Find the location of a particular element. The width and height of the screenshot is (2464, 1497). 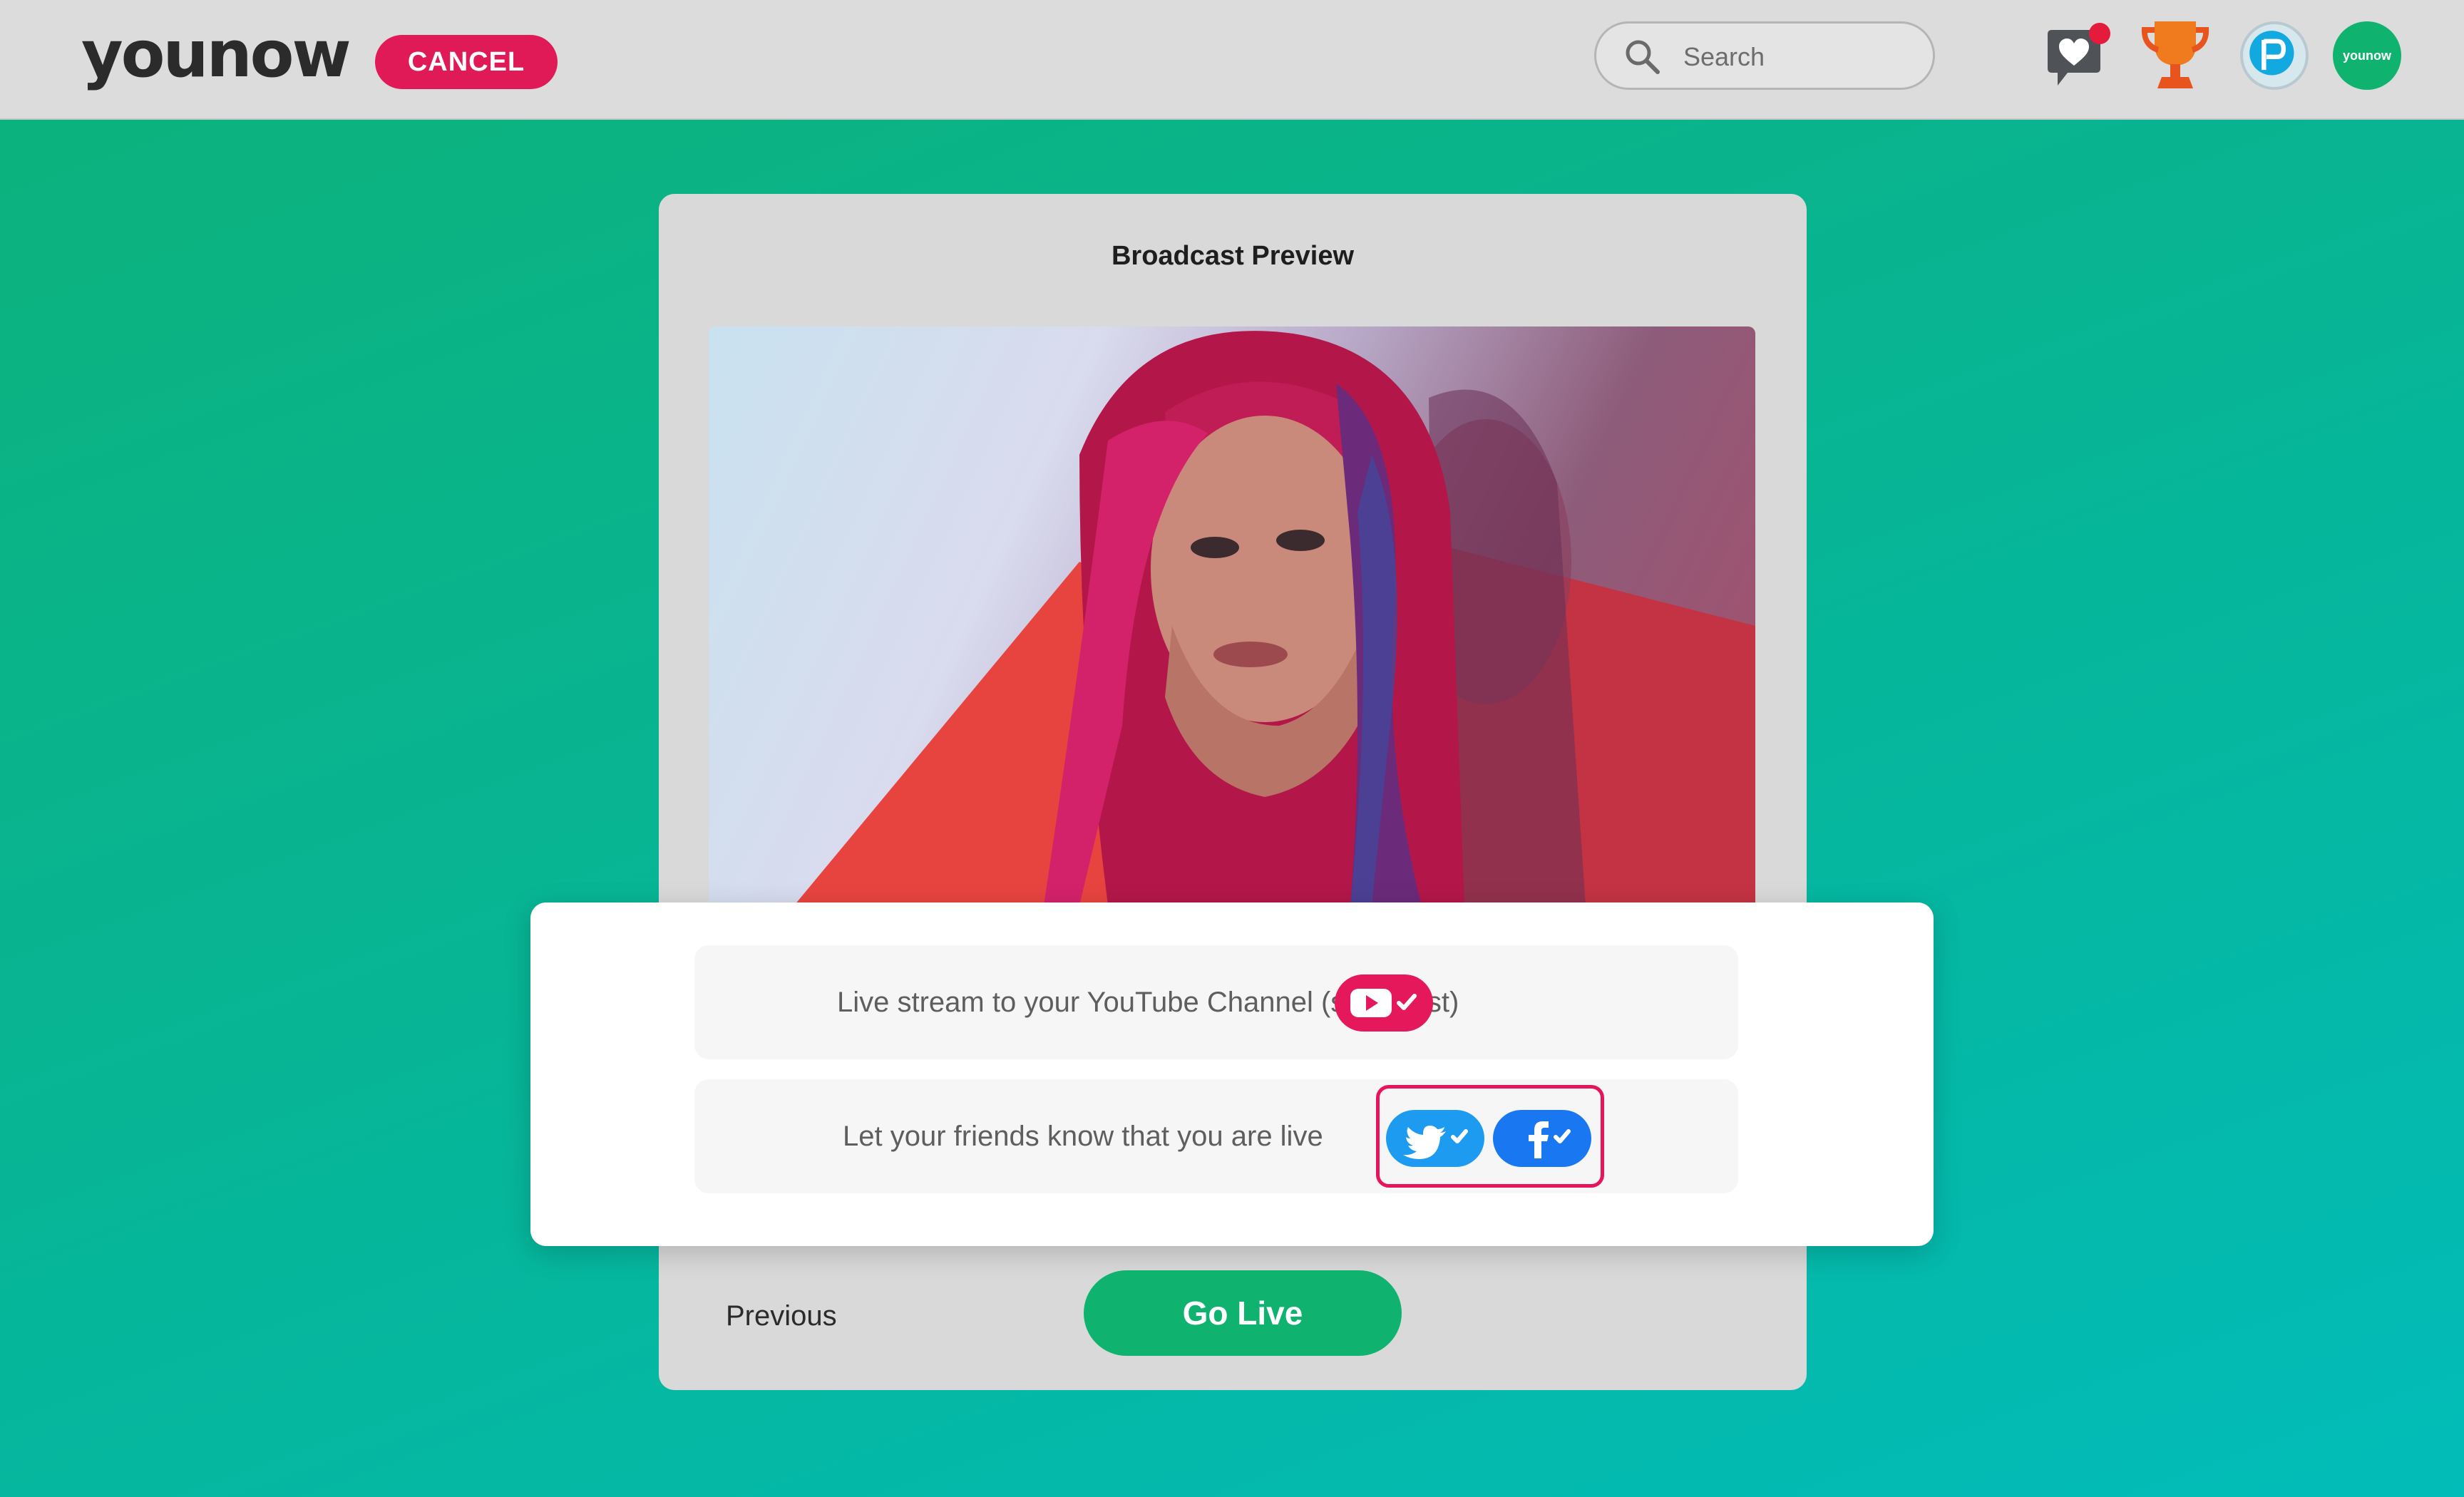

top-bar: younow CANCEL younow is located at coordinates (1232, 60).